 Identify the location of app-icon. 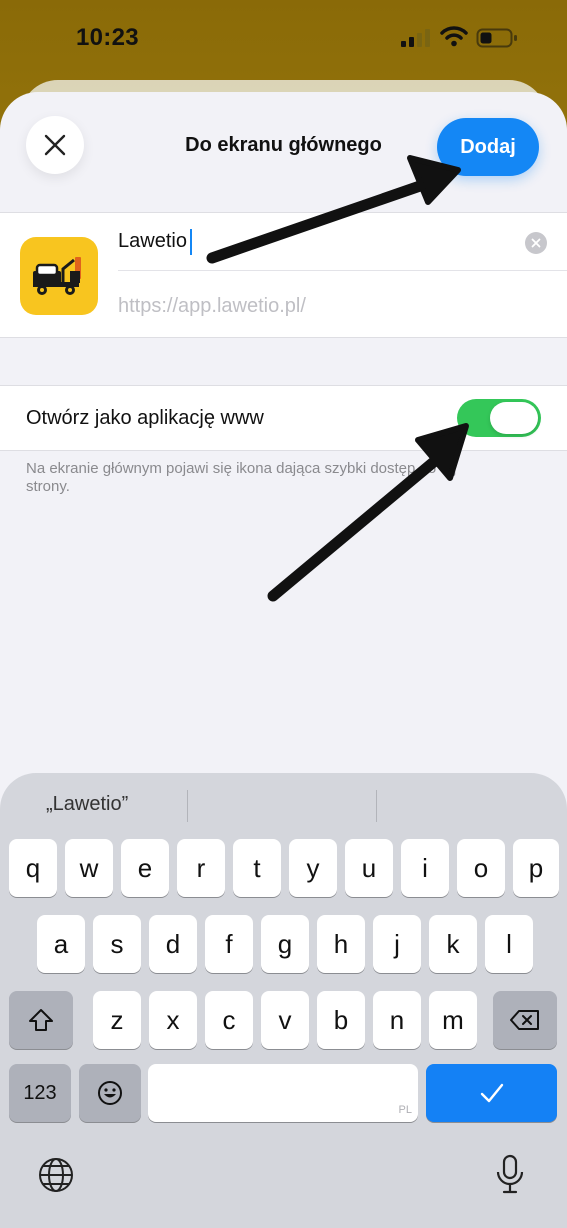
(59, 276).